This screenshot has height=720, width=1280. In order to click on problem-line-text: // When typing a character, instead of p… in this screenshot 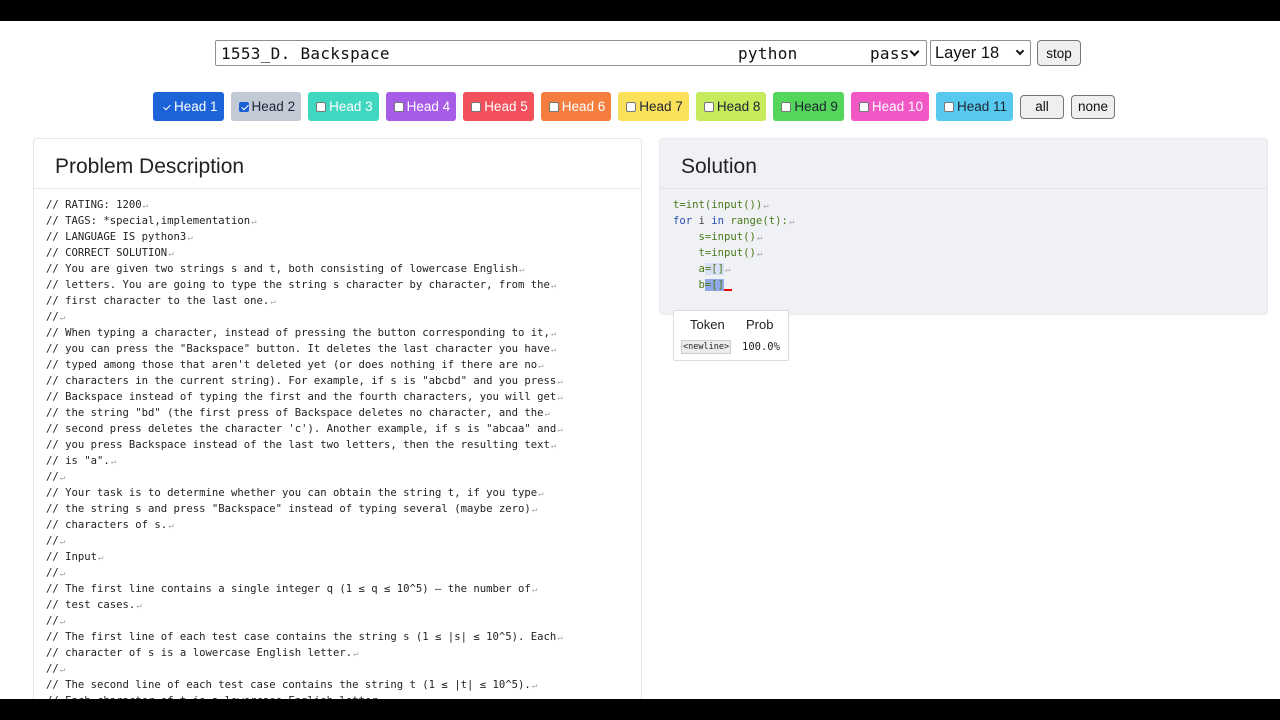, I will do `click(298, 333)`.